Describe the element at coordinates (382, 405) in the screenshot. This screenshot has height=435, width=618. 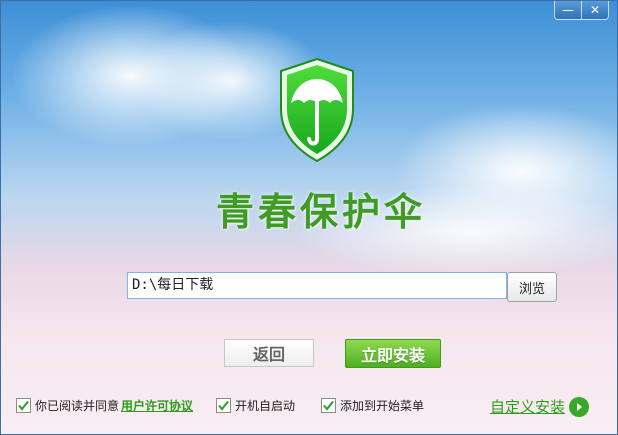
I see `startmenu-label: 添加到开始菜单` at that location.